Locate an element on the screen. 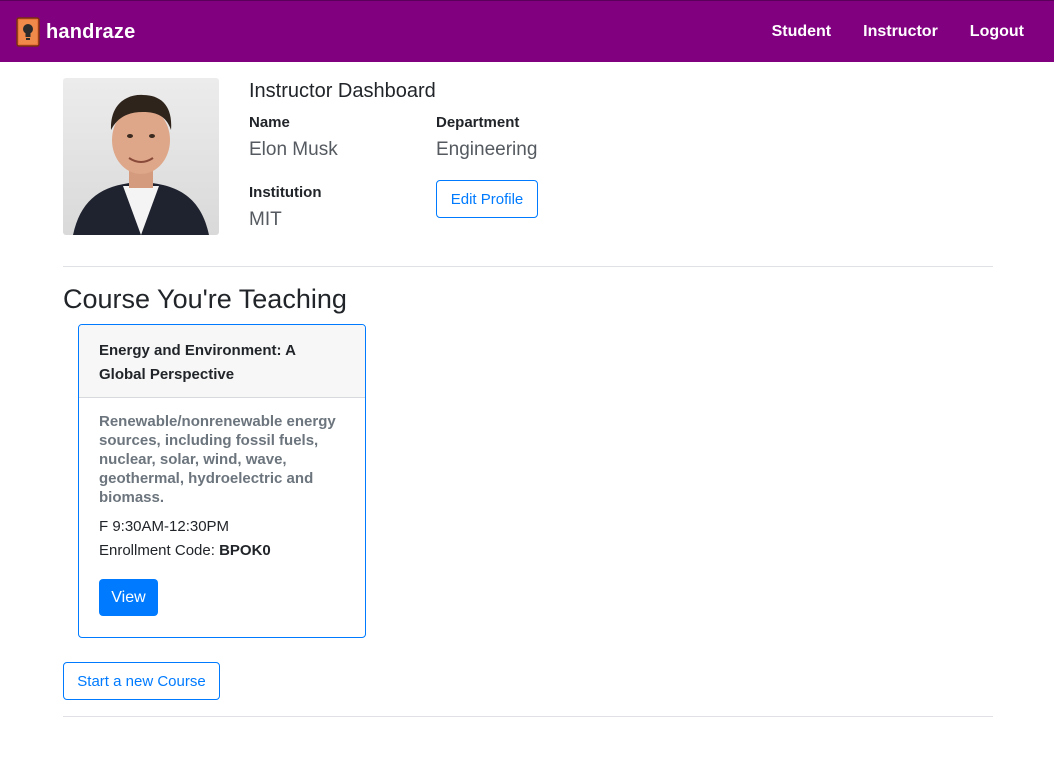 Image resolution: width=1054 pixels, height=769 pixels. department-value: Engineering is located at coordinates (487, 149).